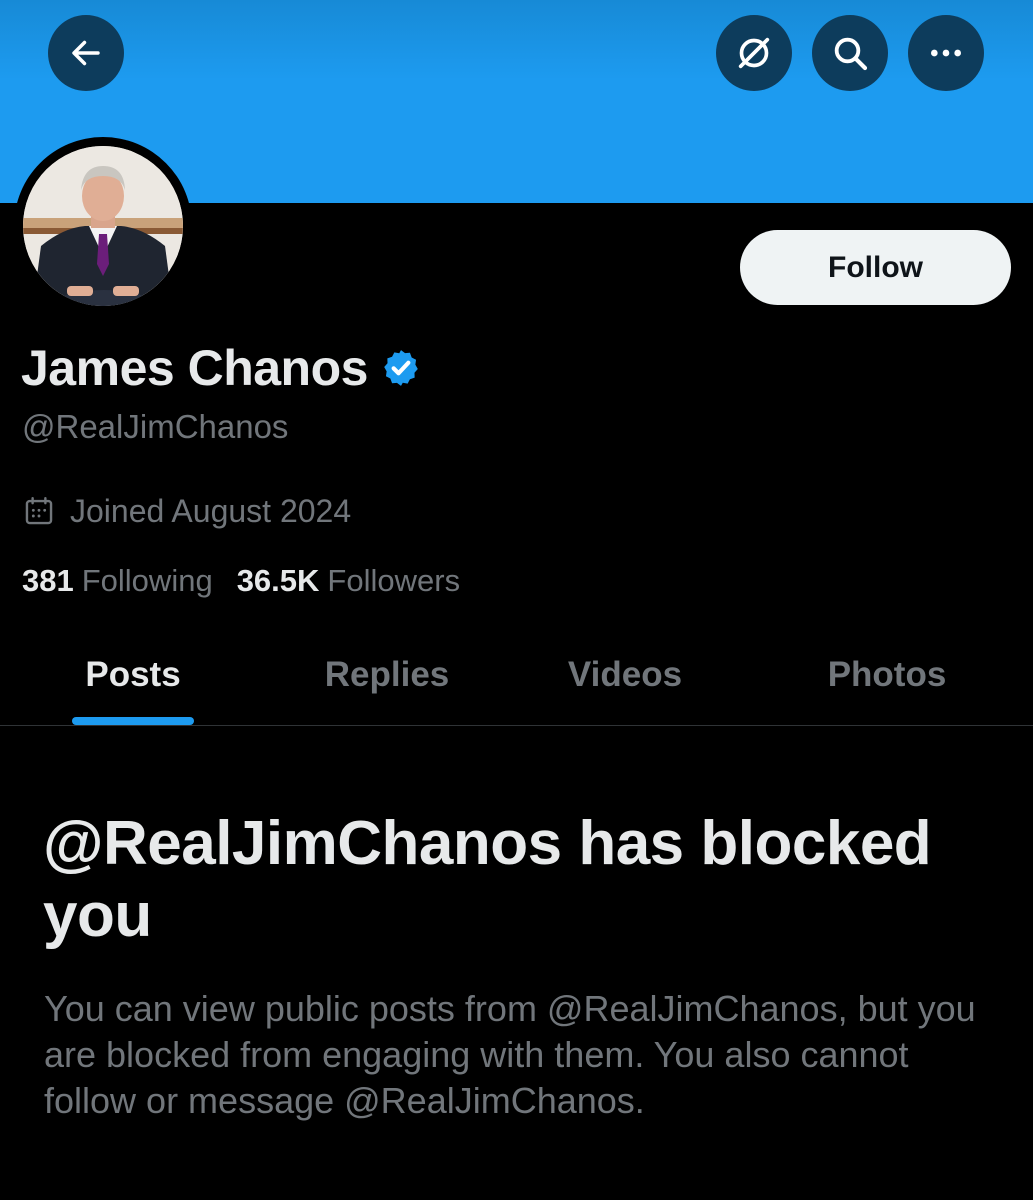 This screenshot has height=1200, width=1033. I want to click on profile-handle: @RealJimChanos, so click(155, 426).